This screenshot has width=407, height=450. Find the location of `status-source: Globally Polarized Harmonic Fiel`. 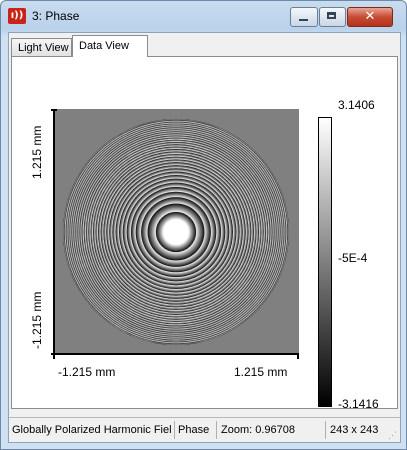

status-source: Globally Polarized Harmonic Fiel is located at coordinates (92, 430).